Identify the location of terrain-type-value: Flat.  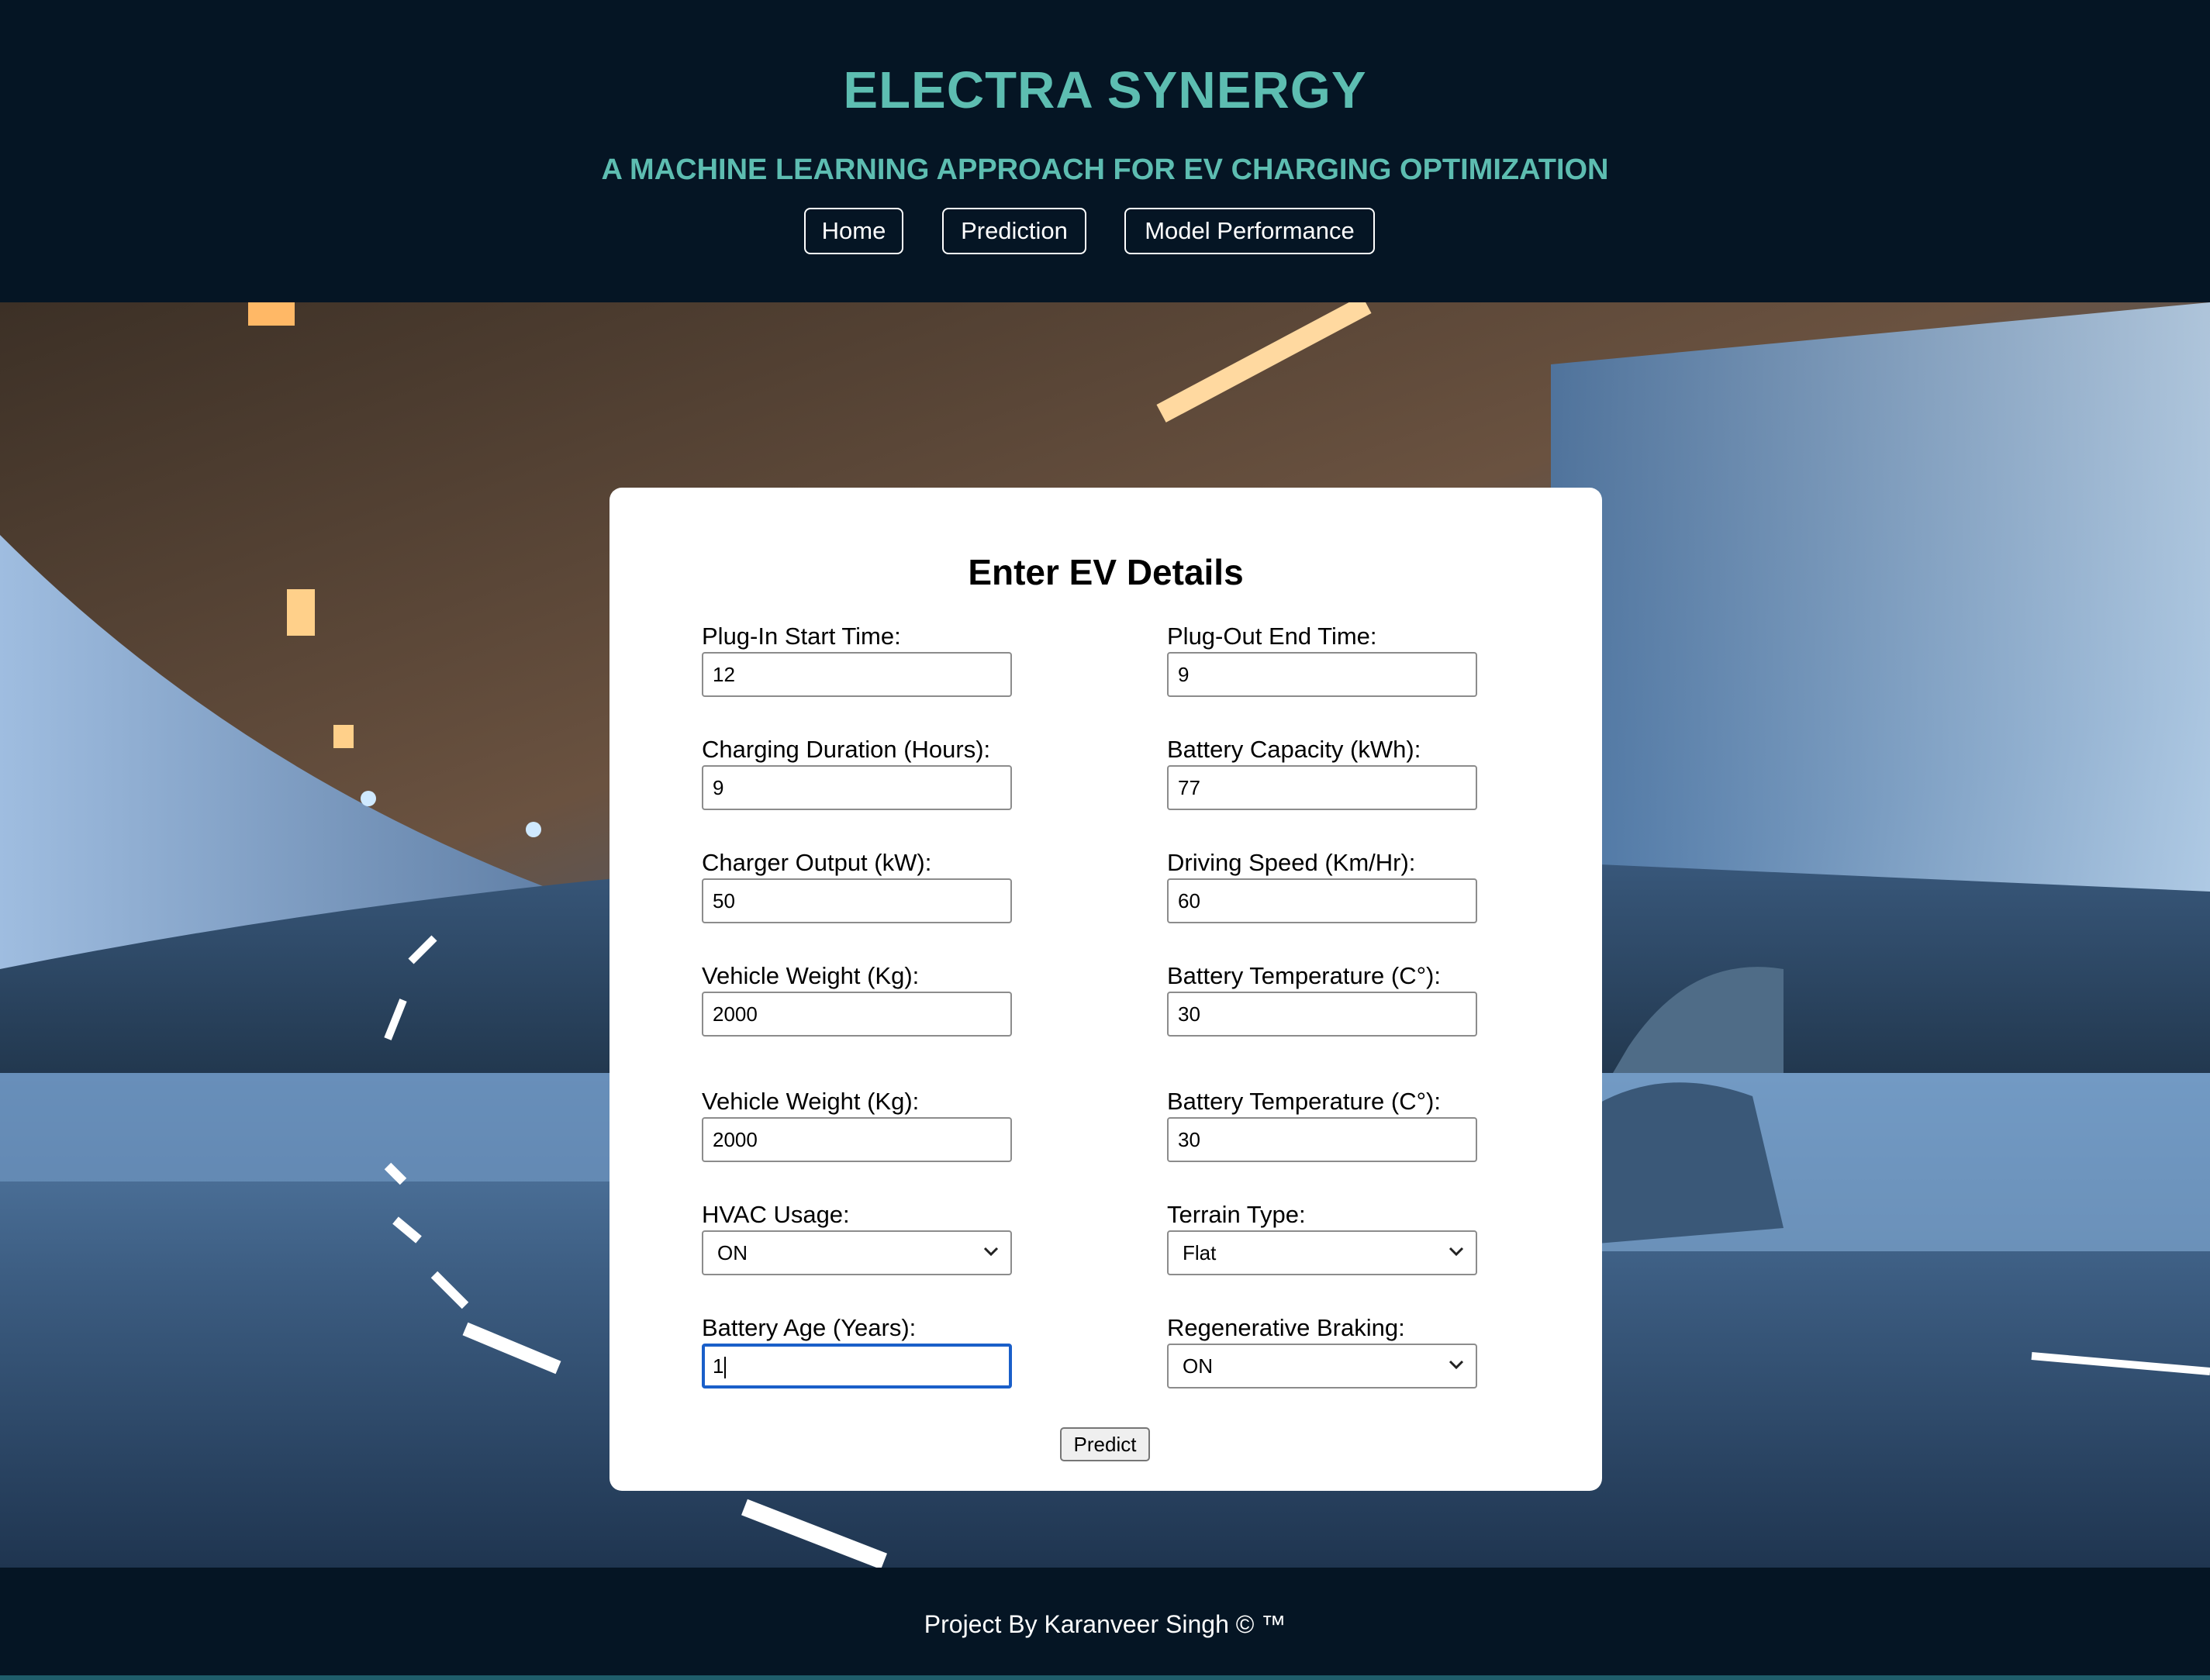
(1200, 1252).